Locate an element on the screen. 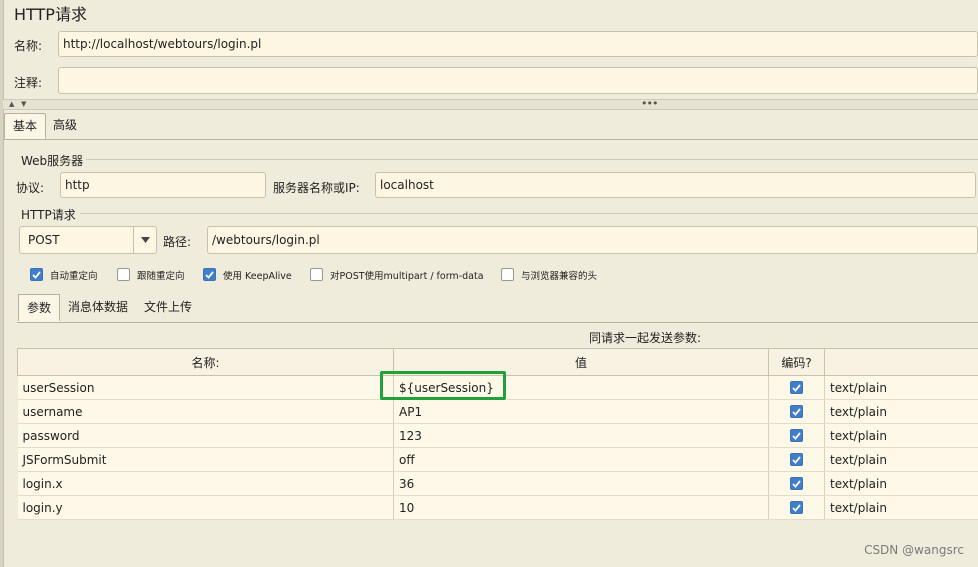 The height and width of the screenshot is (567, 978). param-value: AP1 is located at coordinates (581, 411).